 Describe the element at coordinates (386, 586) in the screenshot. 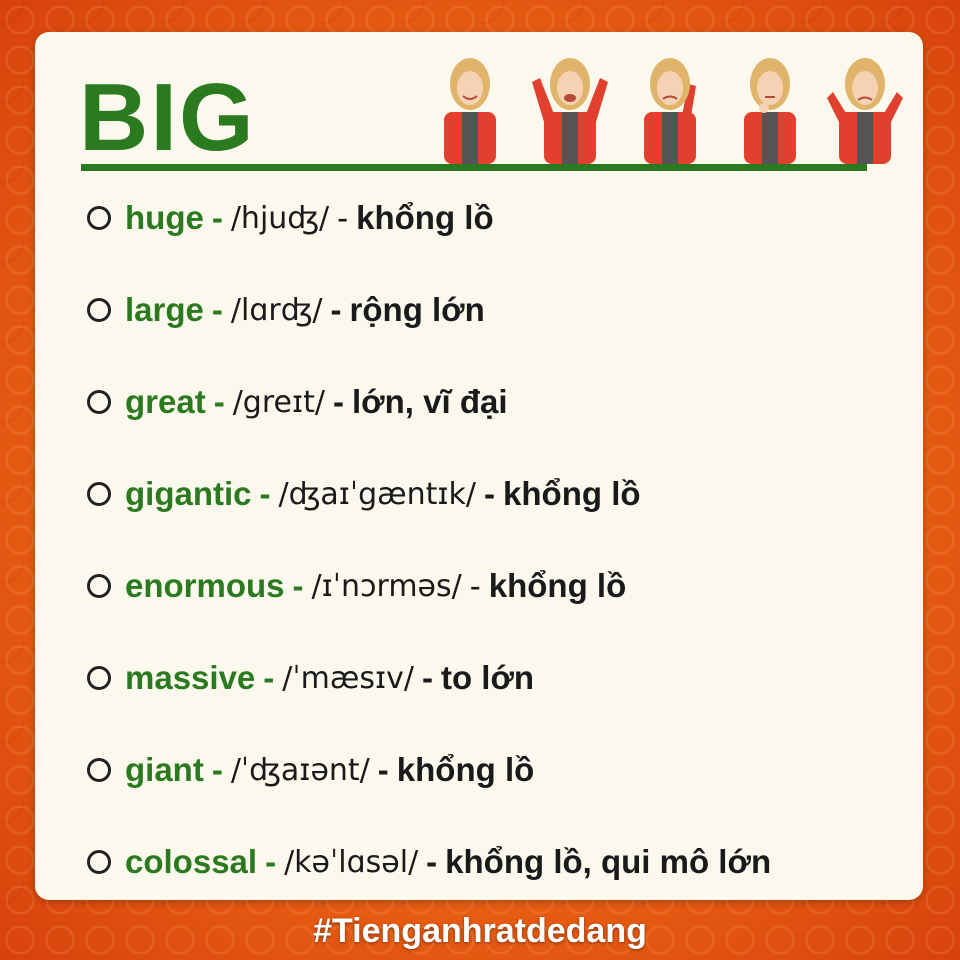

I see `pronunciation: /ɪˈnɔrməs/` at that location.